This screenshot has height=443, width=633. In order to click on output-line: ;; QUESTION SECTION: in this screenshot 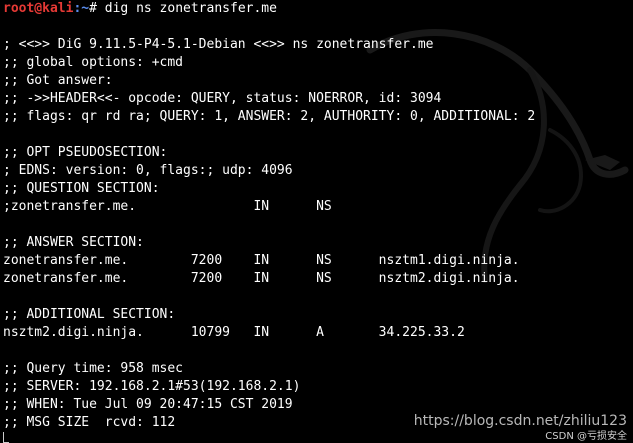, I will do `click(81, 188)`.